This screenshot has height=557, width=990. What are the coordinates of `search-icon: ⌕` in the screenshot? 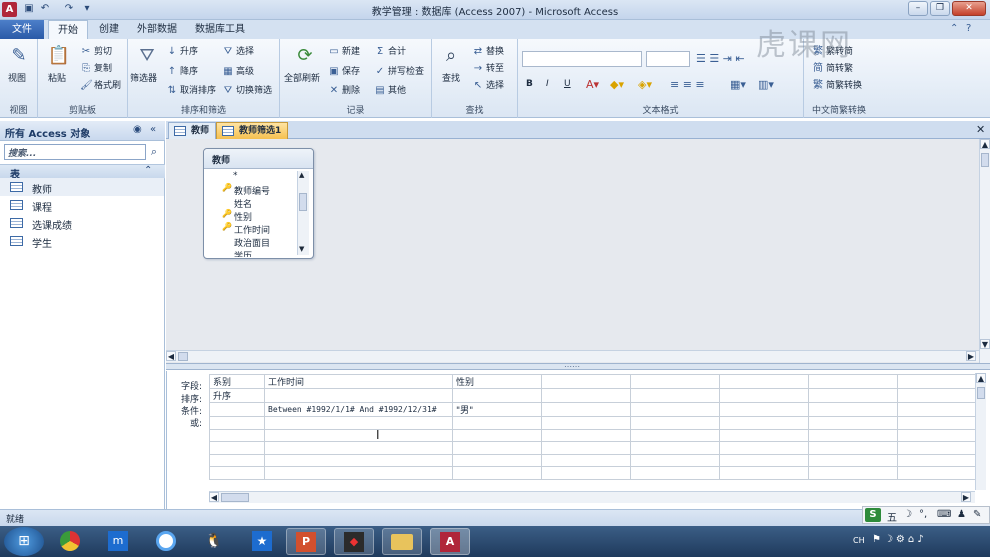 It's located at (154, 152).